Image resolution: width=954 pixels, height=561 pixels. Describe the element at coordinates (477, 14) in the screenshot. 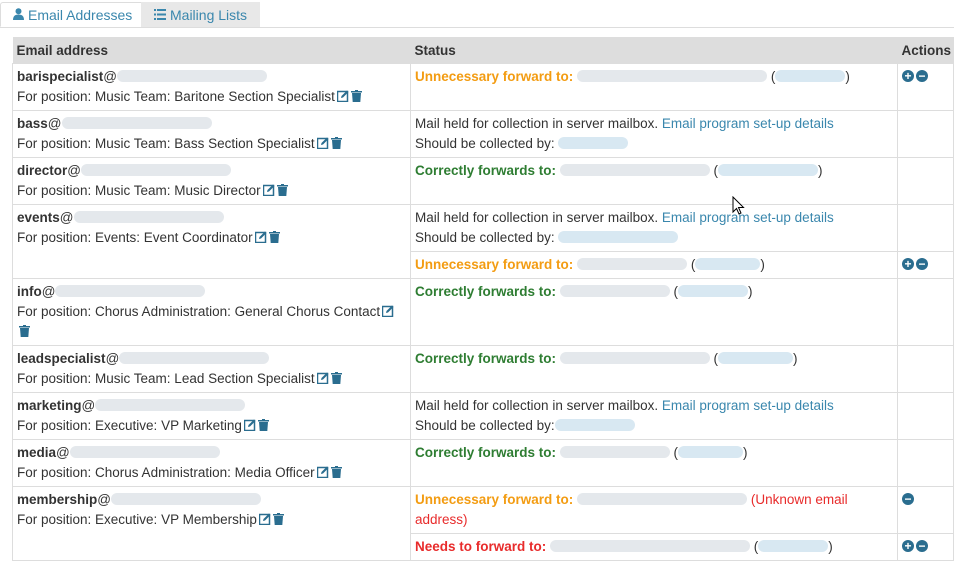

I see `tab-bar: Email Addresses Mailing Lists` at that location.